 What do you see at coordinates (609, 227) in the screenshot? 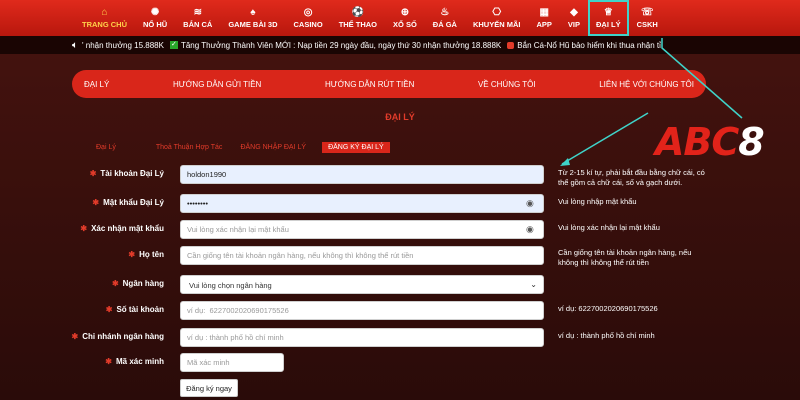
I see `confirm-hint: Vui lòng xác nhận lại mật khẩu` at bounding box center [609, 227].